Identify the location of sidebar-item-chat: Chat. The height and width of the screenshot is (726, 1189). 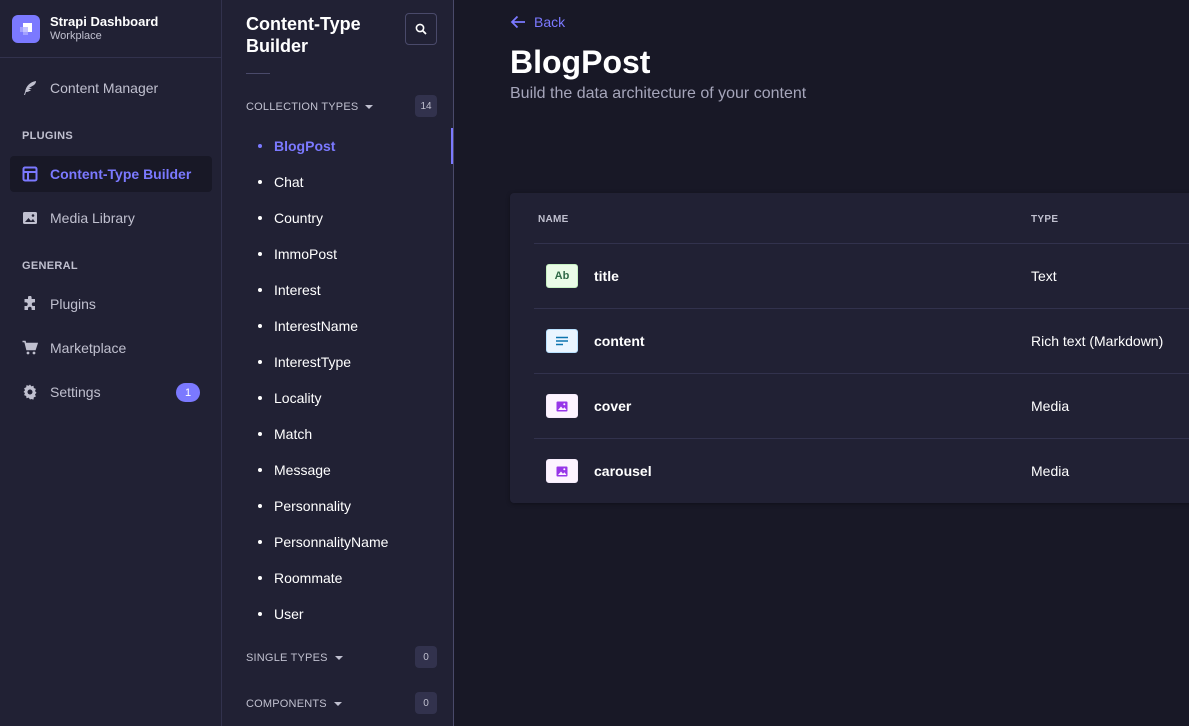
(337, 182).